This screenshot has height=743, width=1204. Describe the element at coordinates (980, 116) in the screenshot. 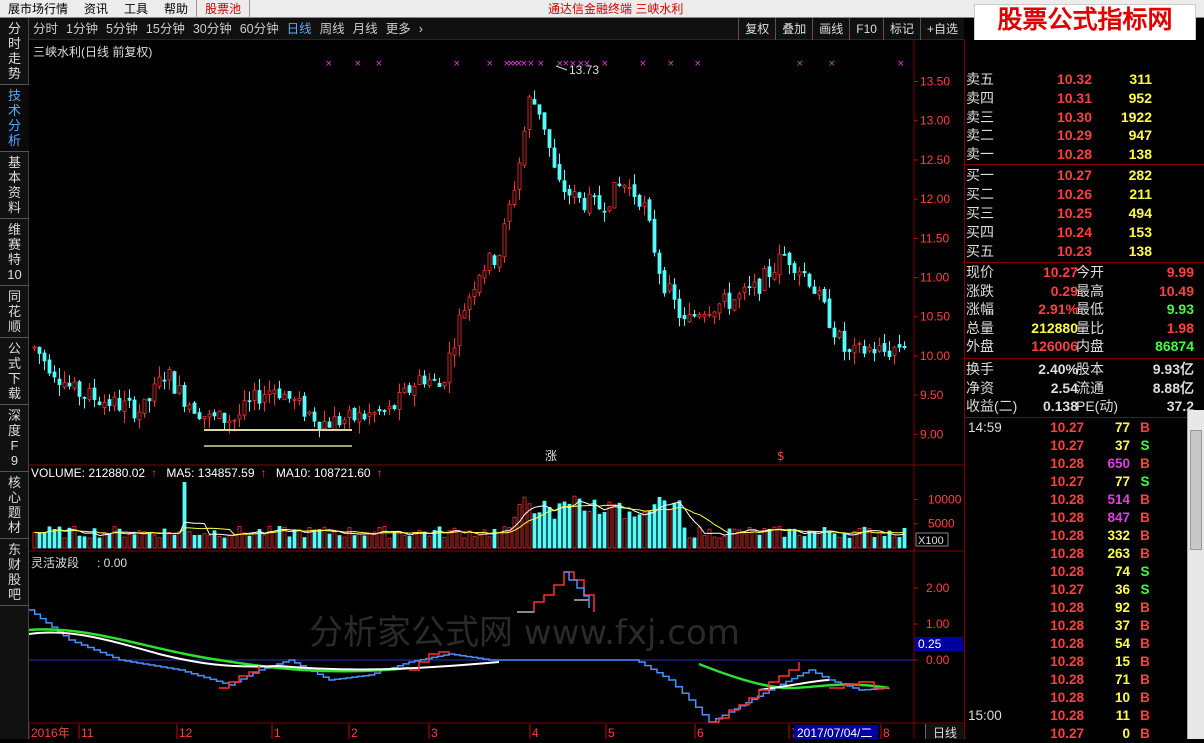

I see `quote-label: 卖三` at that location.